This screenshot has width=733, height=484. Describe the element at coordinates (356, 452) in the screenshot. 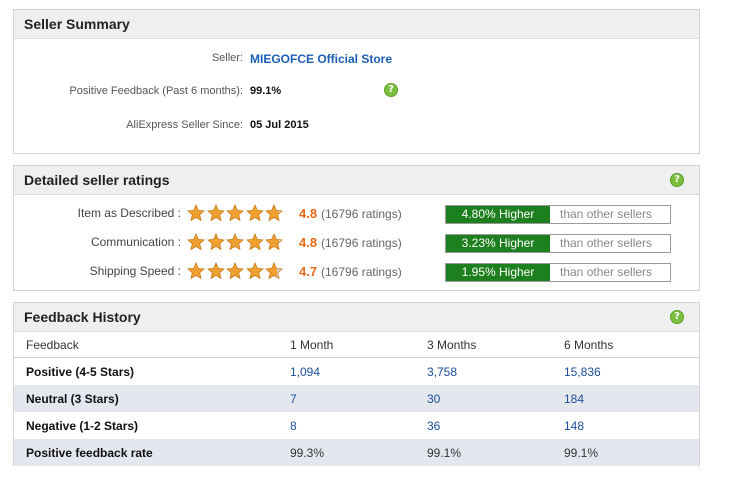

I see `table-row: Positive feedback rate 99.3% 99.1% 99.1%` at that location.